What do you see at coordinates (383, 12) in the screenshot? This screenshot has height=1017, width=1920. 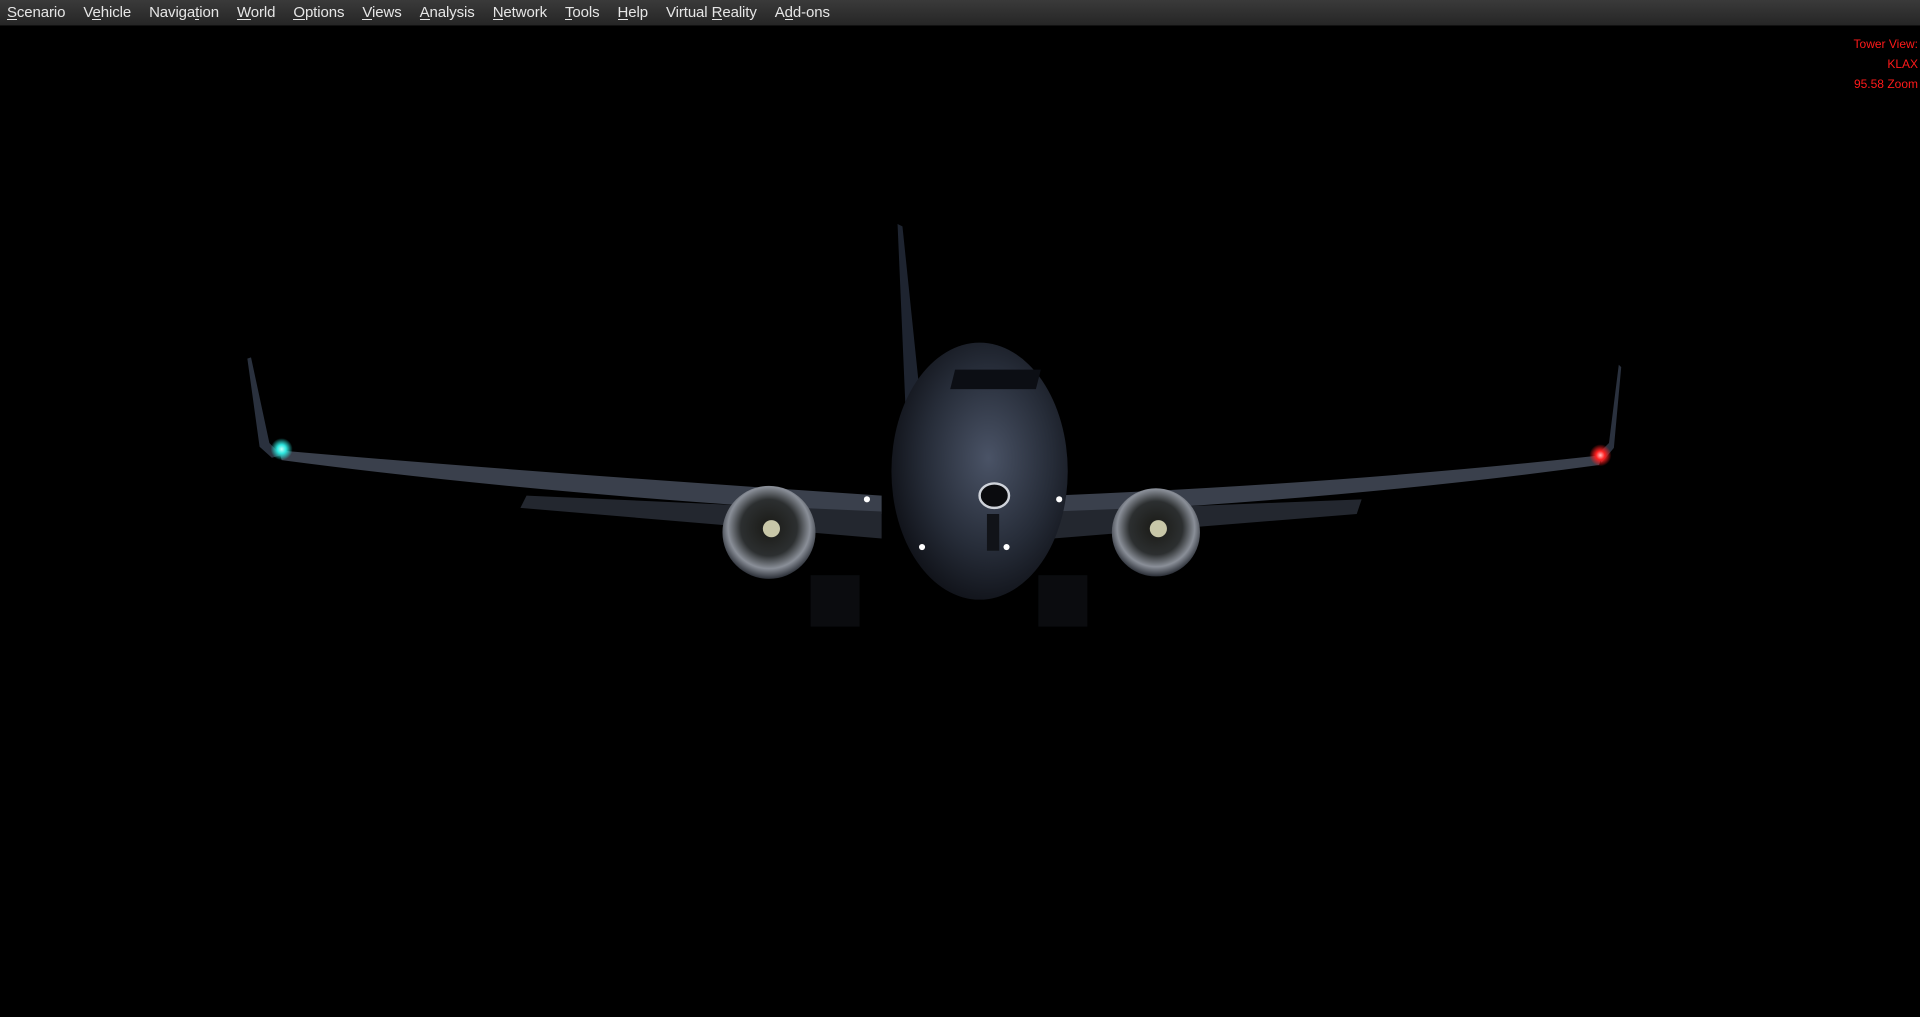 I see `menu-views: Views` at bounding box center [383, 12].